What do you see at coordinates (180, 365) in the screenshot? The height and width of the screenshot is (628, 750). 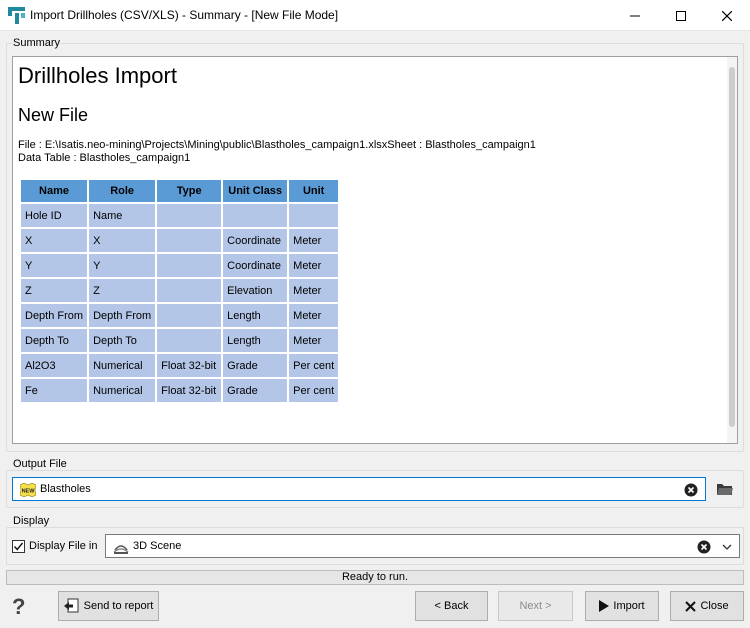 I see `table-row: Al2O3 Numerical Float 32-bit Grade Per cent` at bounding box center [180, 365].